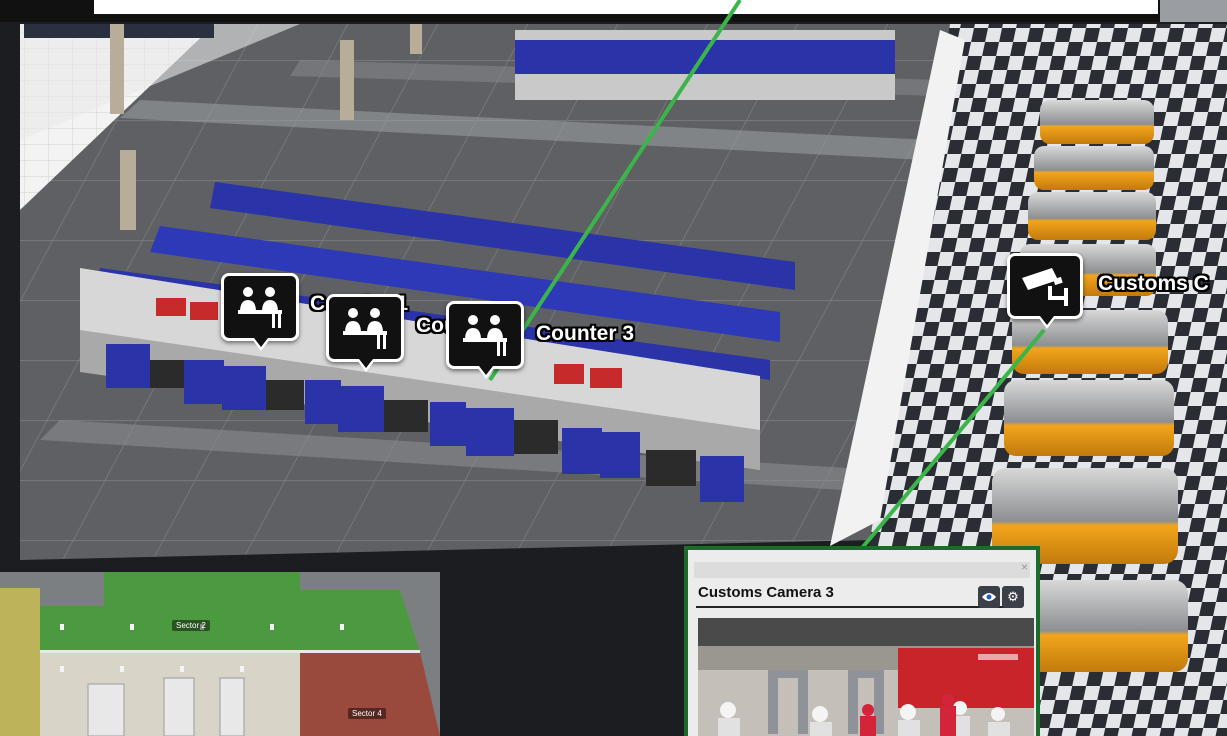 This screenshot has height=736, width=1227. I want to click on camera-icon, so click(1046, 289).